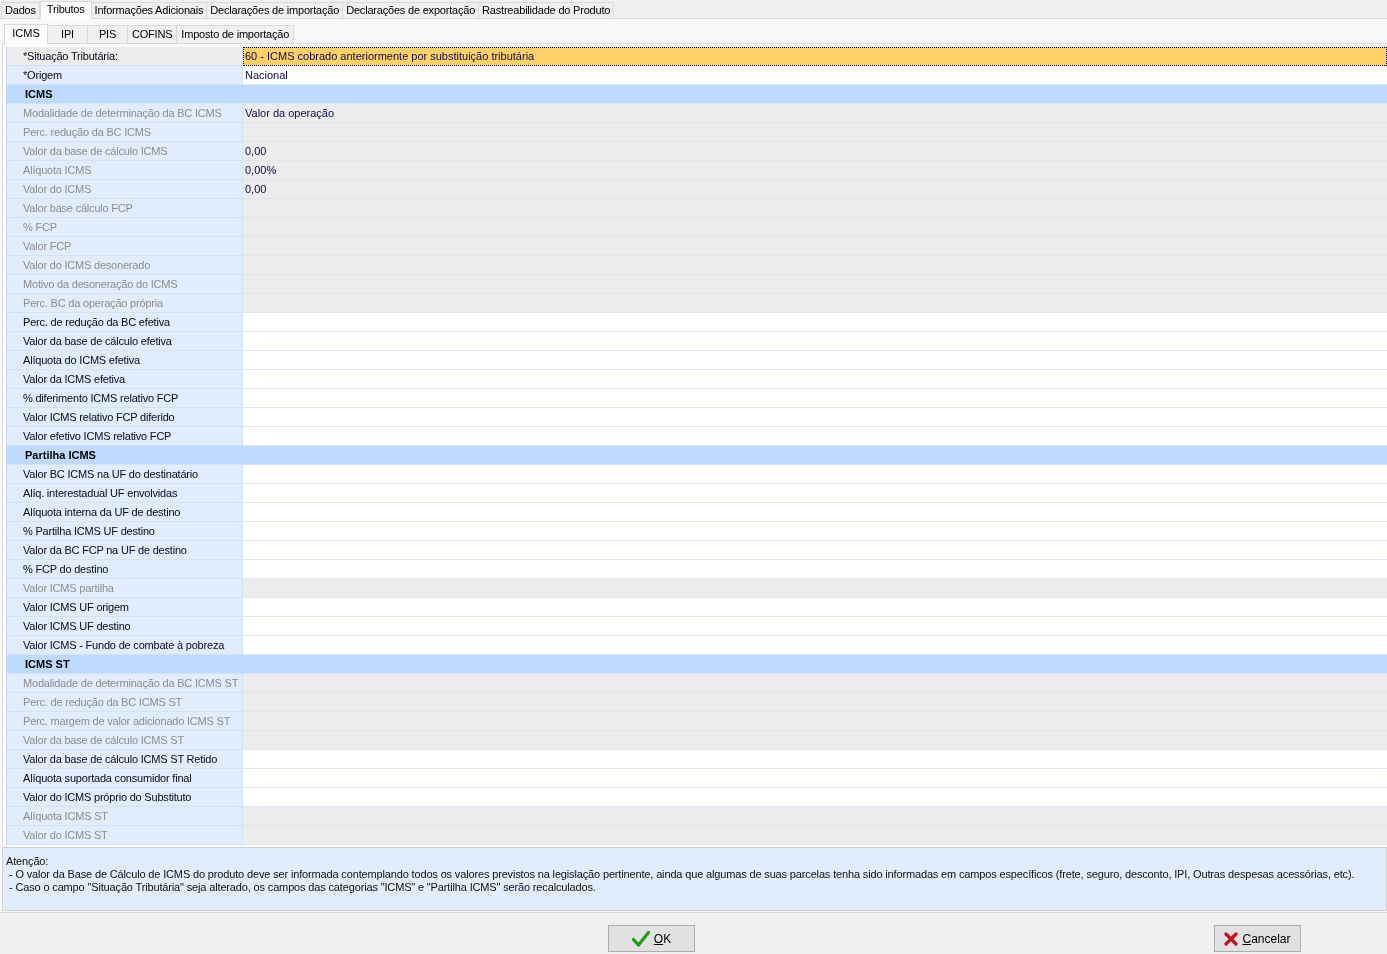 The image size is (1387, 954). I want to click on field-label: Valor da ICMS efetiva, so click(125, 379).